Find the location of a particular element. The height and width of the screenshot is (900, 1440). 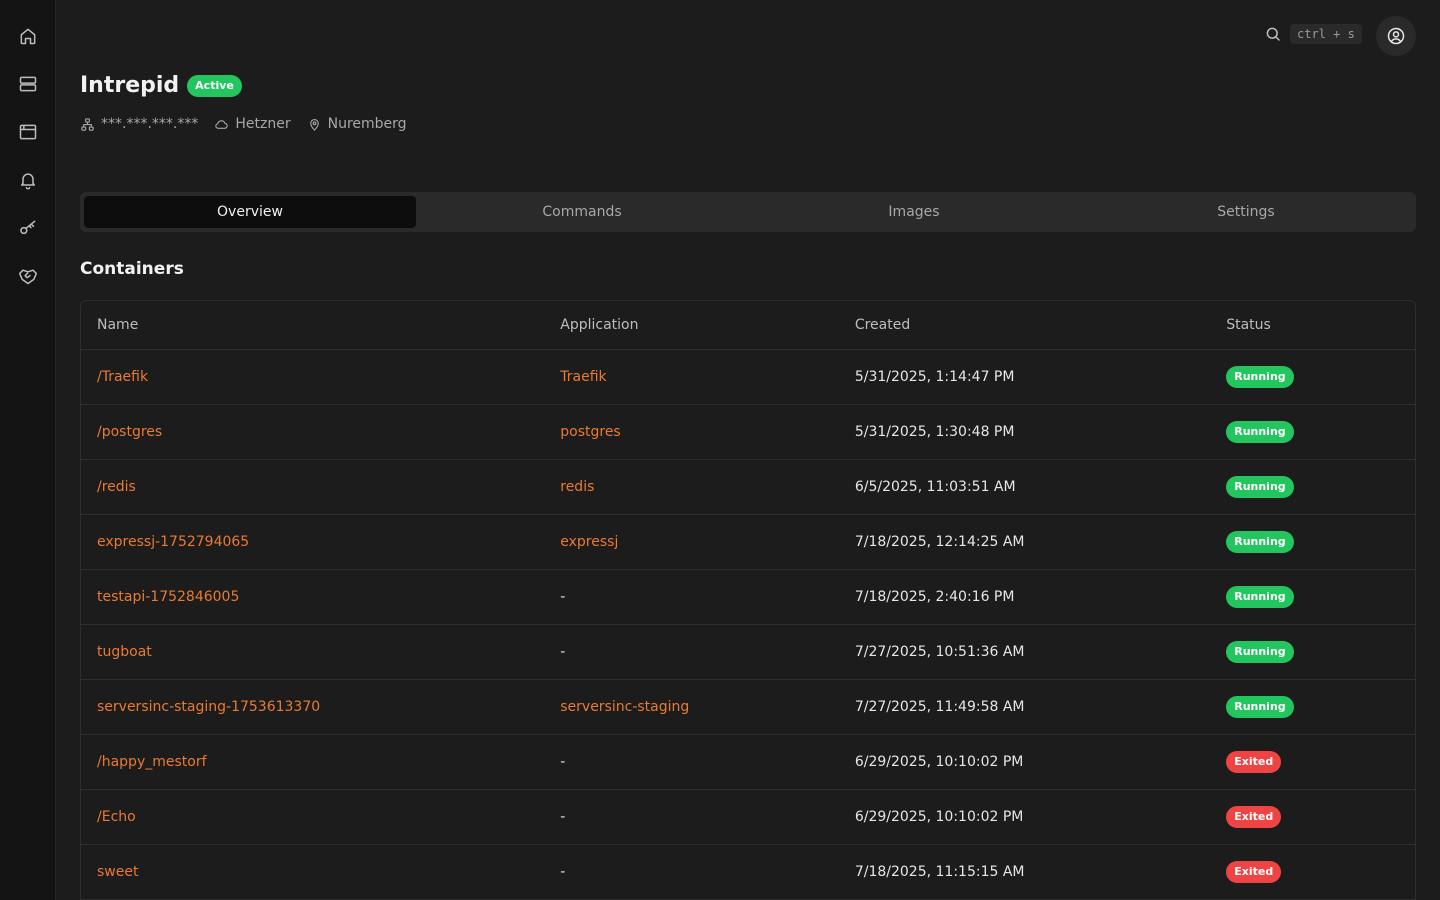

provider-name: Hetzner is located at coordinates (263, 124).